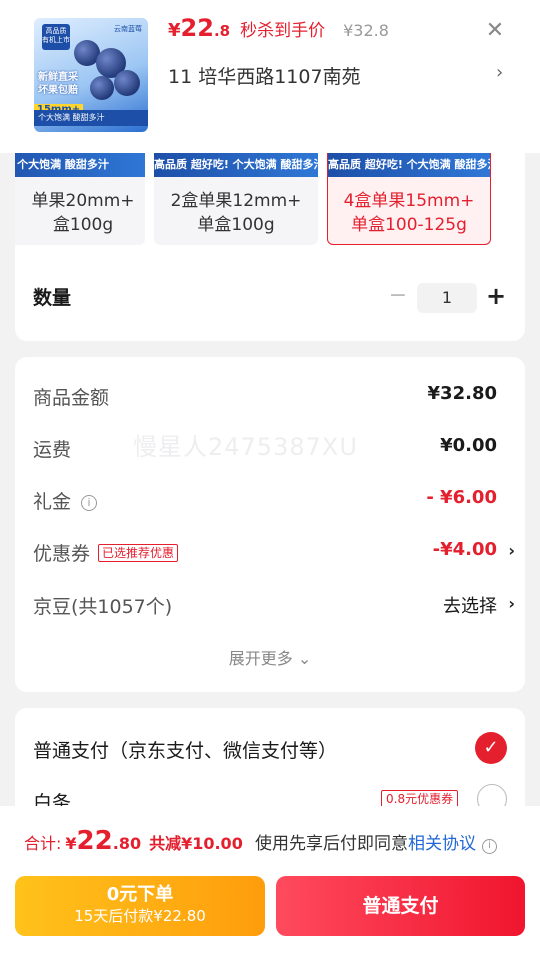  I want to click on shipping-row: 运费 ¥0.00, so click(270, 448).